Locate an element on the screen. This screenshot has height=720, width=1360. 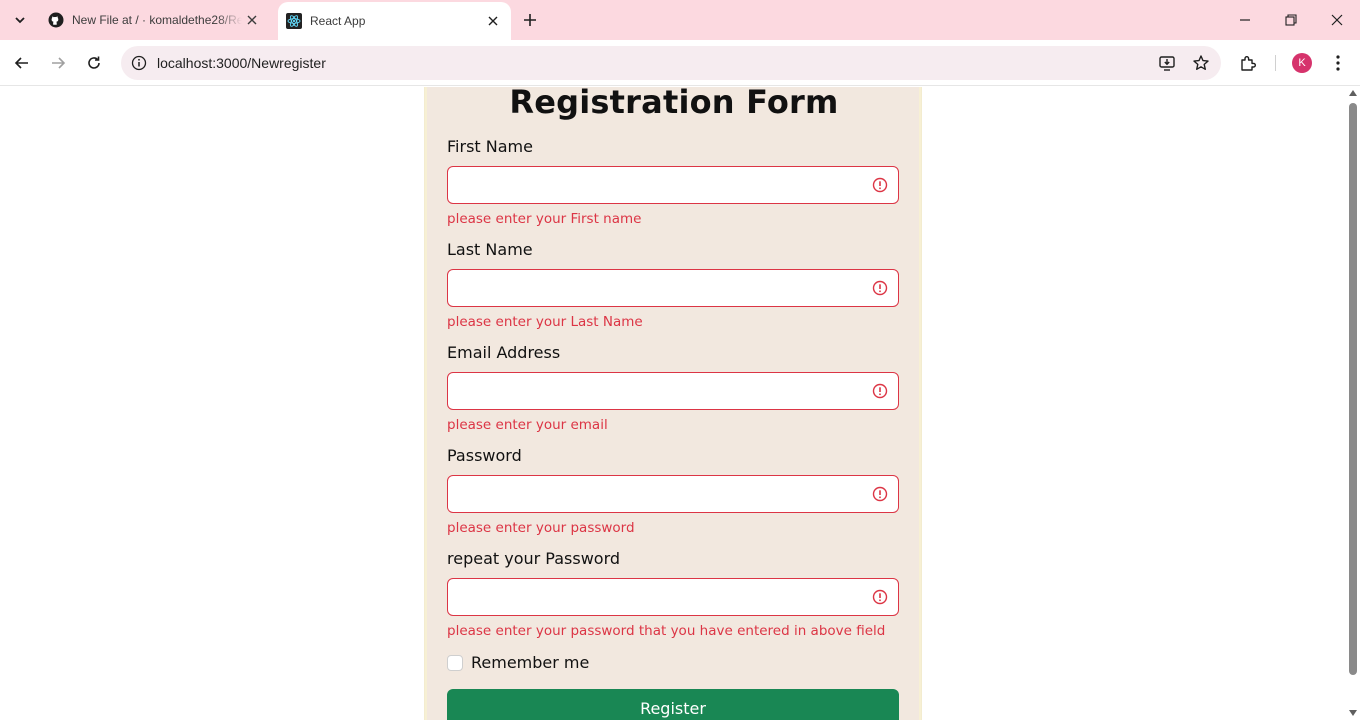
form-title: Registration Form is located at coordinates (674, 104).